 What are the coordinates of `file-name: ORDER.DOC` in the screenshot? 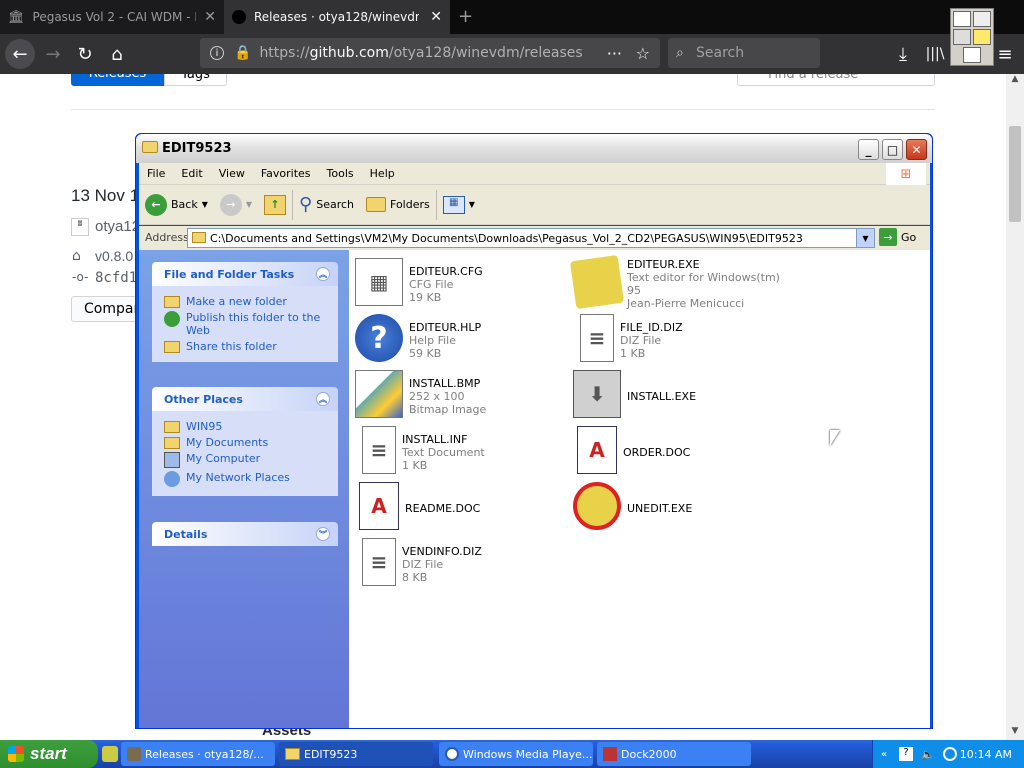 It's located at (657, 452).